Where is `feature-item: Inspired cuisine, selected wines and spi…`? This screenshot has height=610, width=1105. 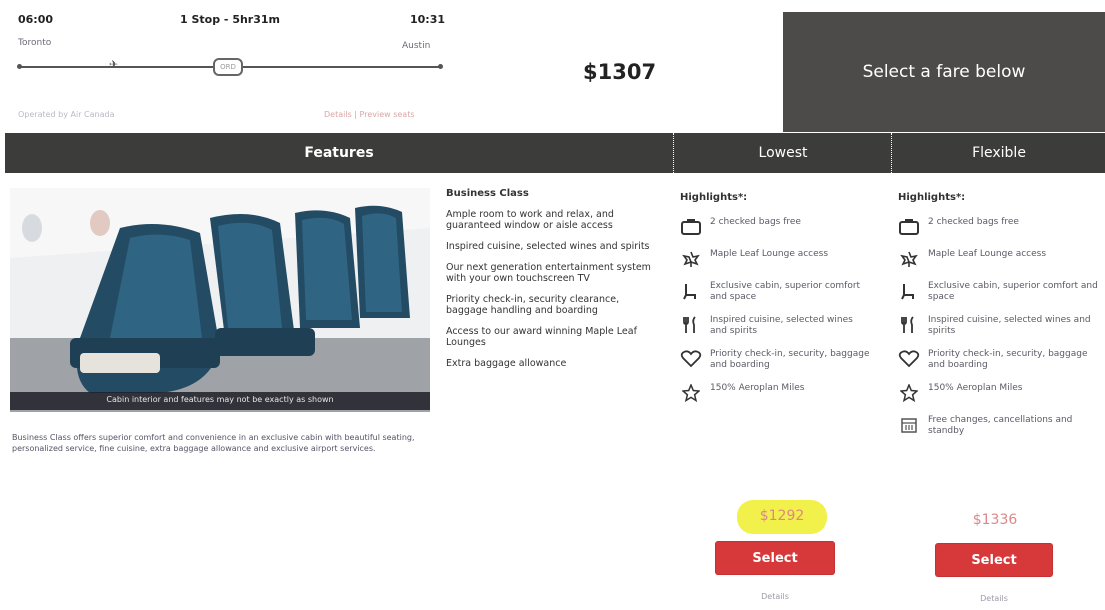 feature-item: Inspired cuisine, selected wines and spi… is located at coordinates (548, 246).